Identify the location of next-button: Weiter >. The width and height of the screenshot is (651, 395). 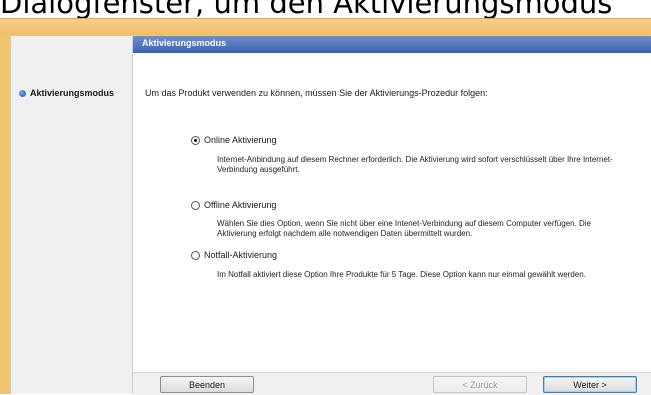
(590, 384).